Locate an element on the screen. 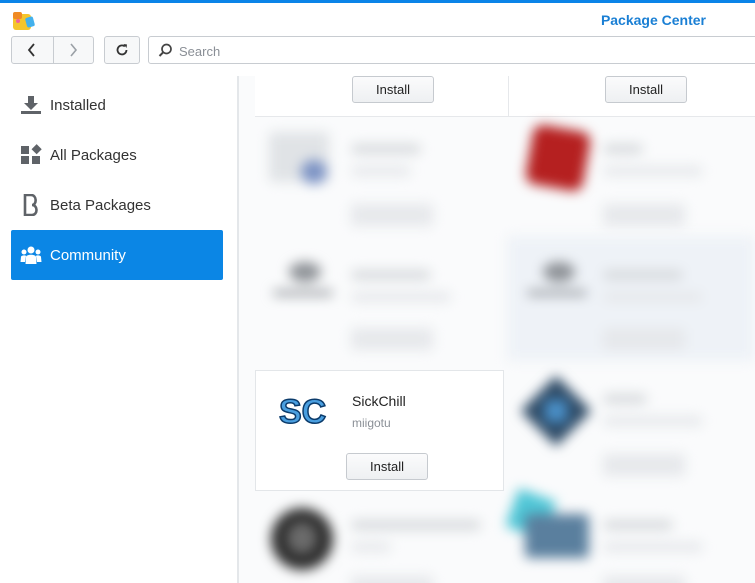 This screenshot has height=583, width=755. community-icon is located at coordinates (31, 255).